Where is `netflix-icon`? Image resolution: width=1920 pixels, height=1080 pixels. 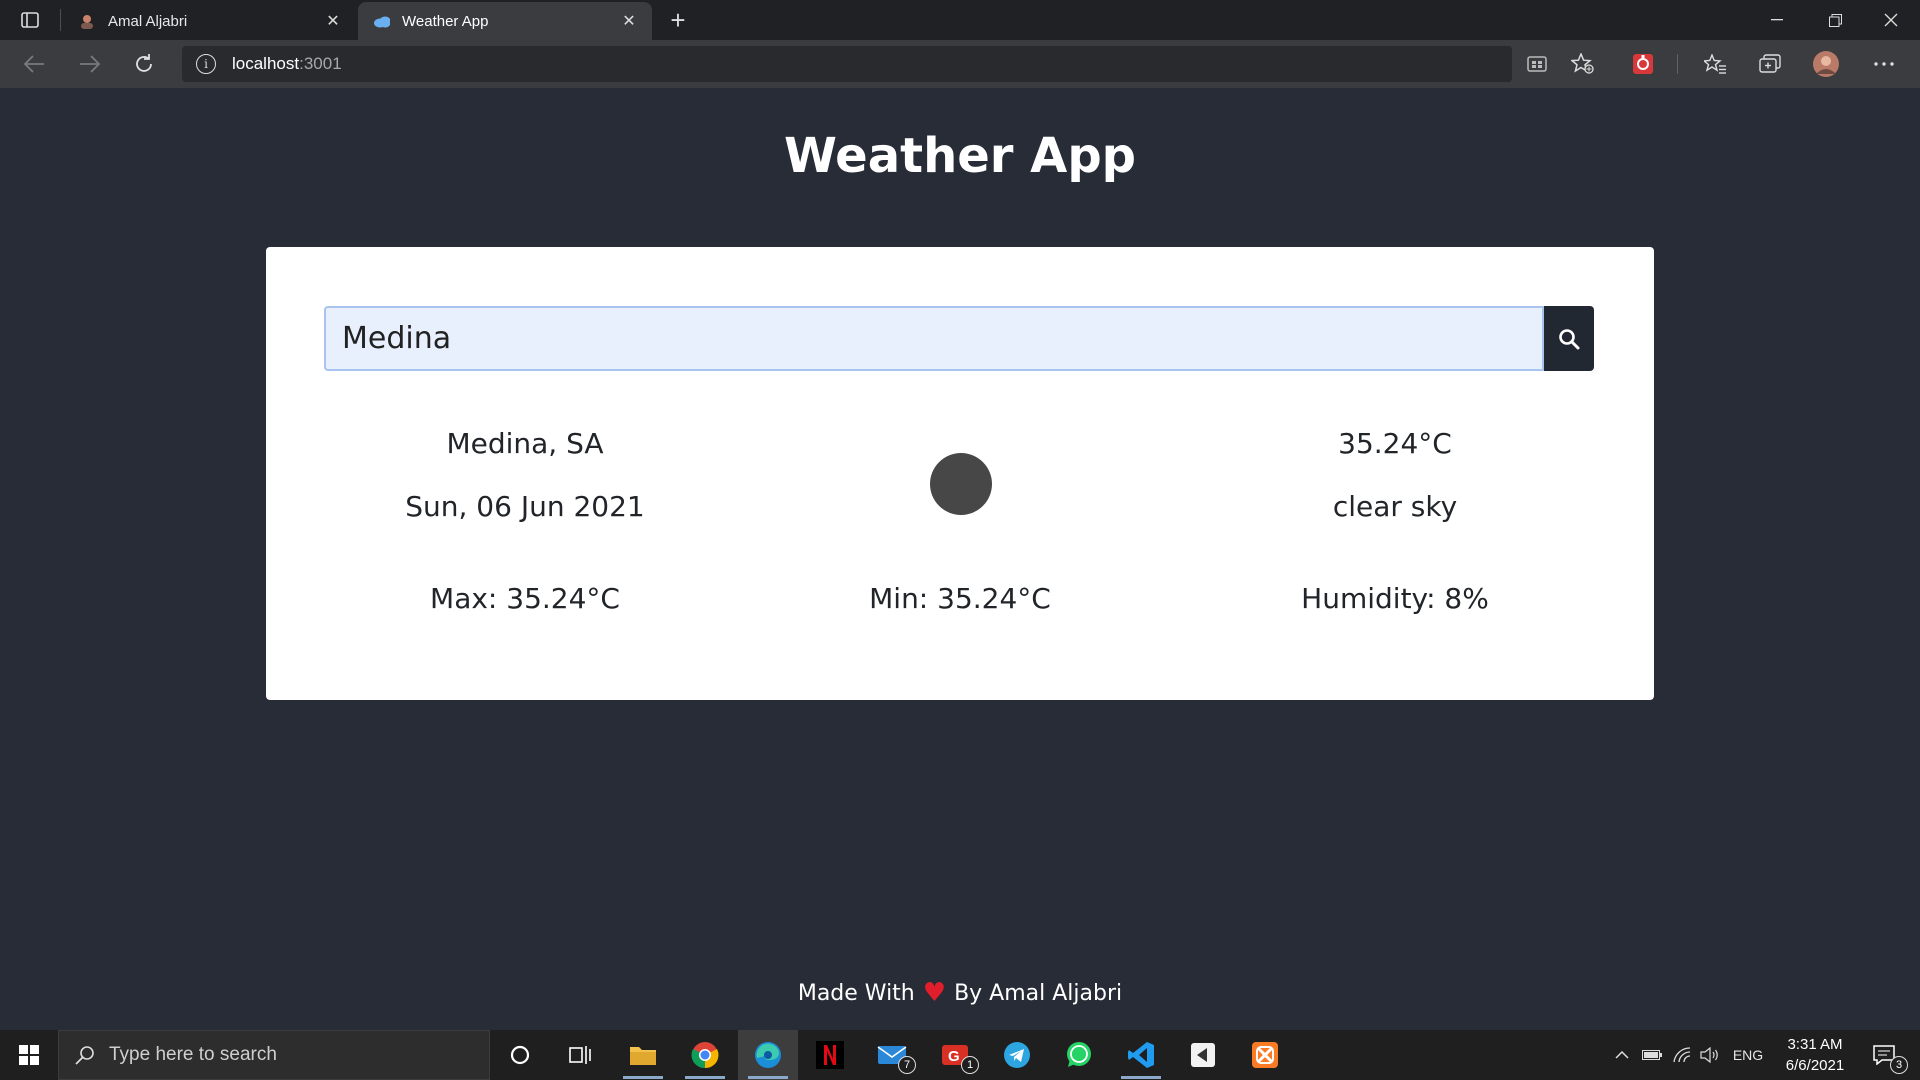
netflix-icon is located at coordinates (830, 1055).